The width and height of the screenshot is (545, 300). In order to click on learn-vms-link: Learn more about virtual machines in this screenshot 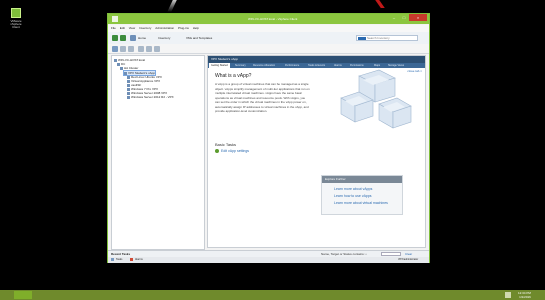, I will do `click(361, 203)`.